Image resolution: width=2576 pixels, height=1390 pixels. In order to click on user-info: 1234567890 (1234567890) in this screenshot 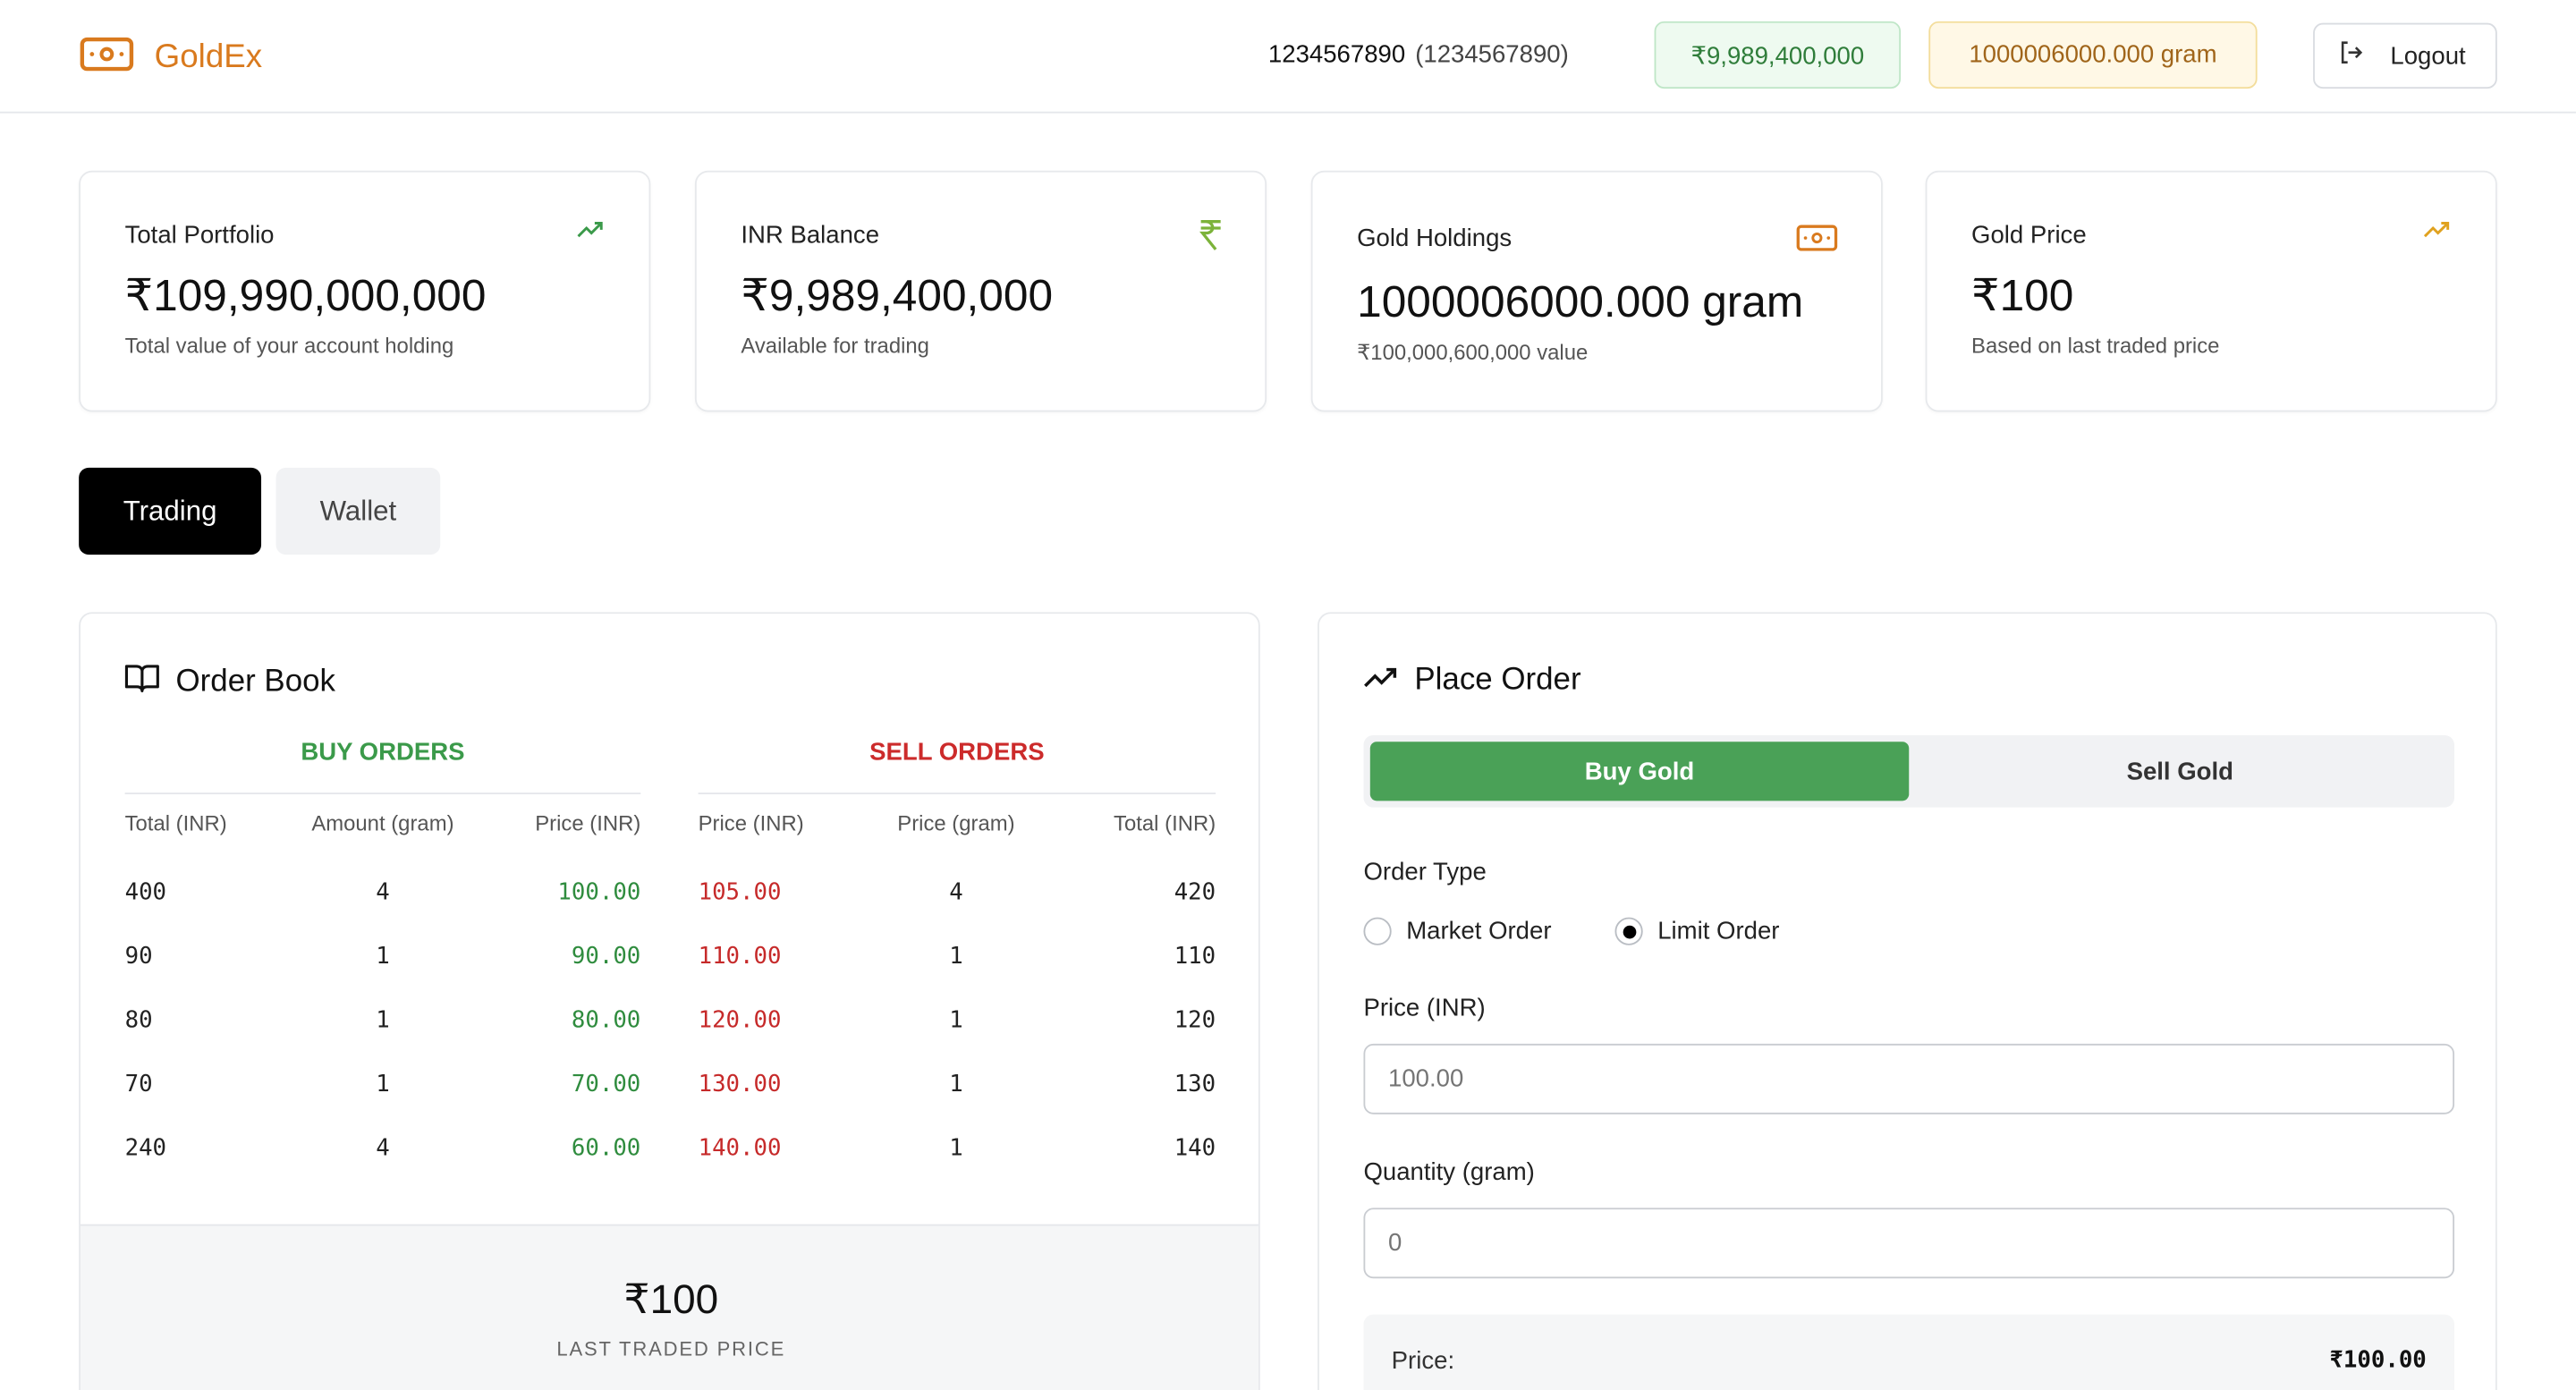, I will do `click(1418, 55)`.